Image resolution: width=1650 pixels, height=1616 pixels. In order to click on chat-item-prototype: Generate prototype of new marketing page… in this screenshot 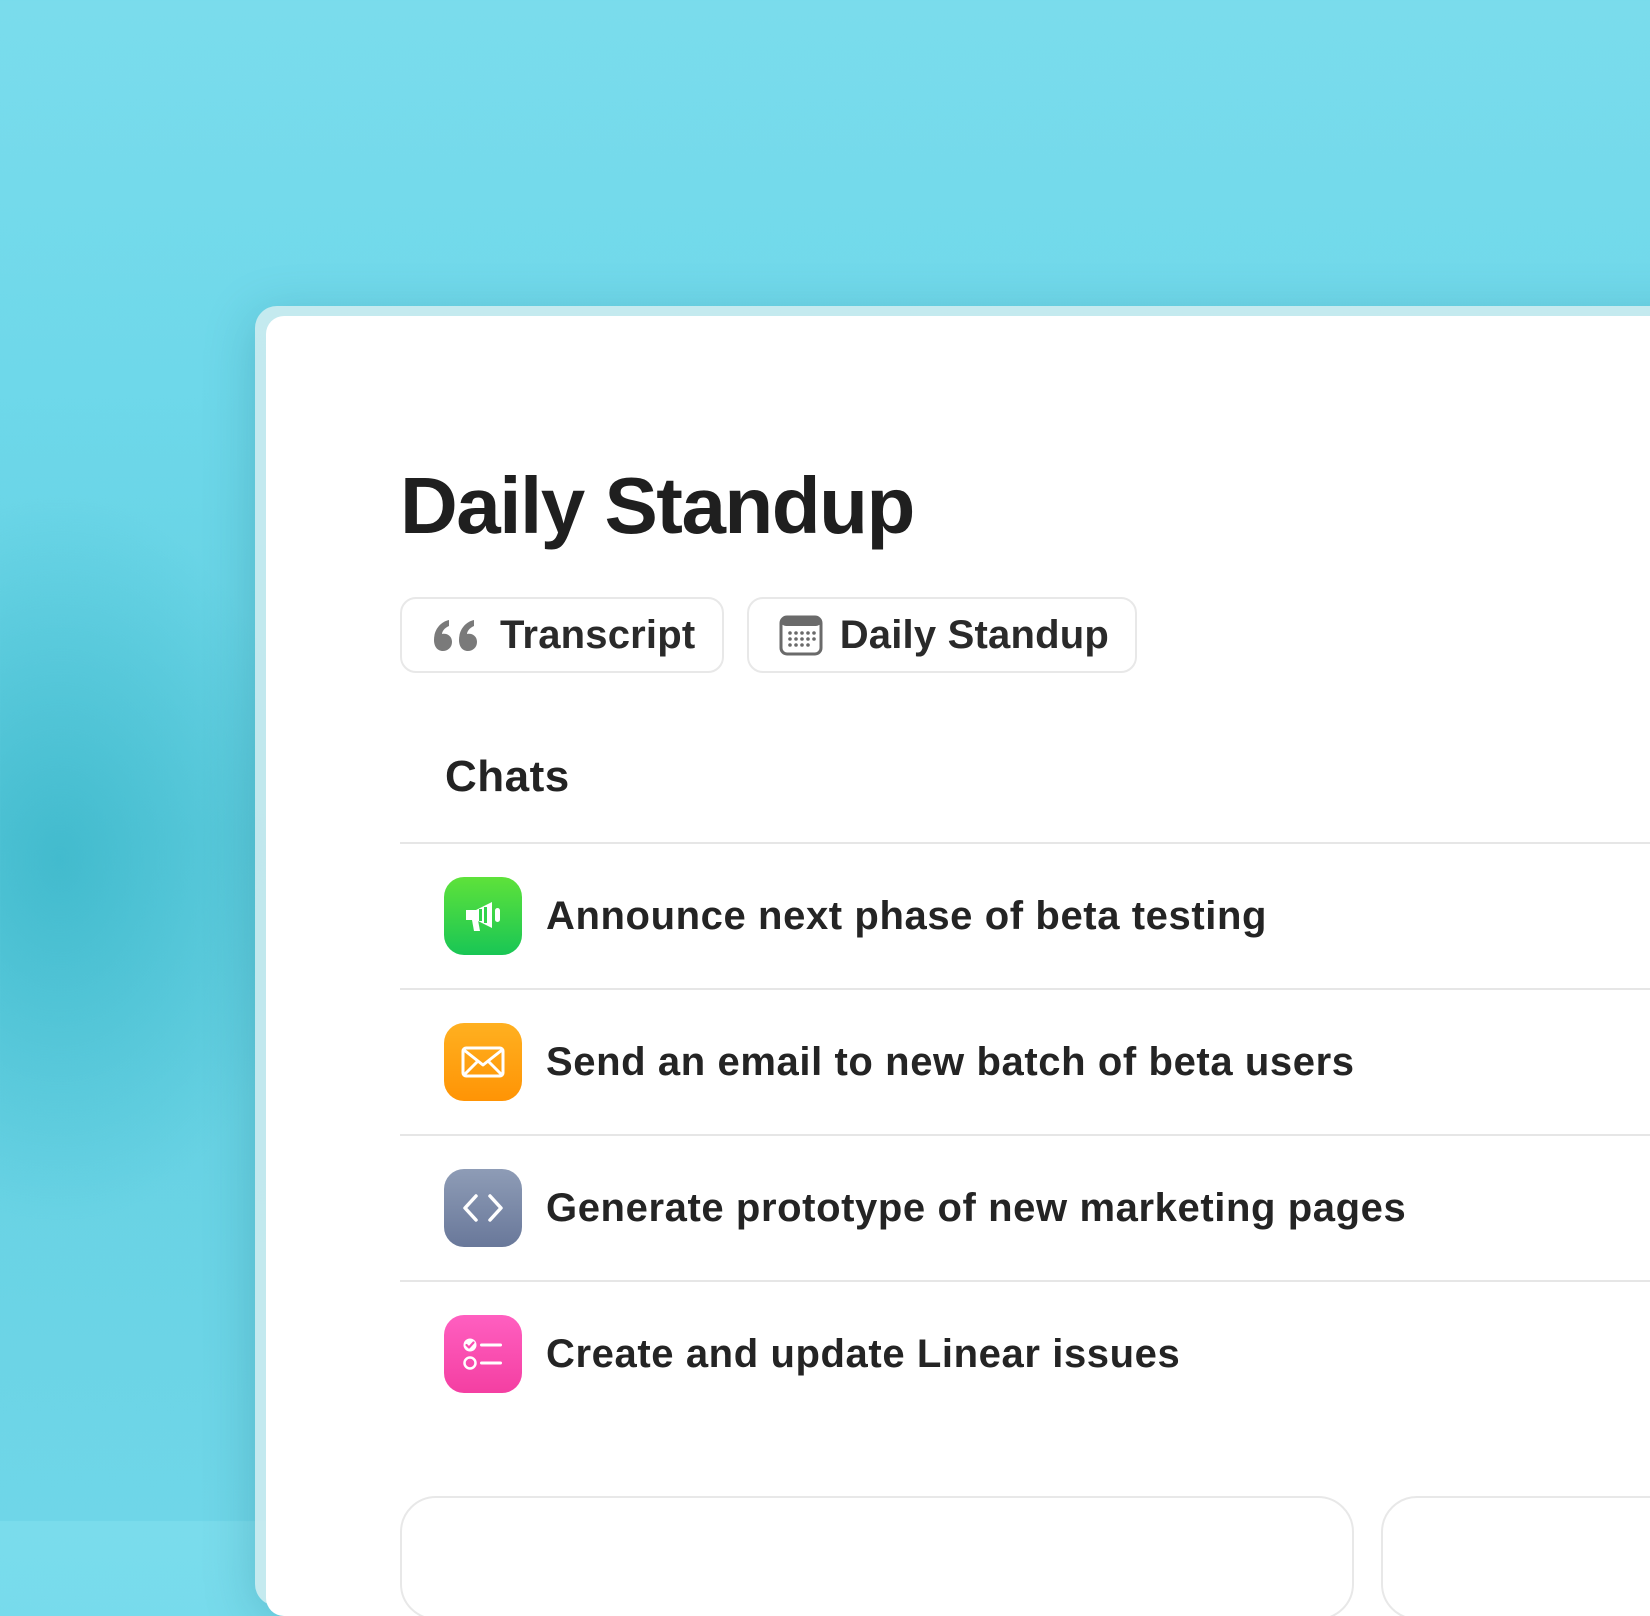, I will do `click(1025, 1208)`.